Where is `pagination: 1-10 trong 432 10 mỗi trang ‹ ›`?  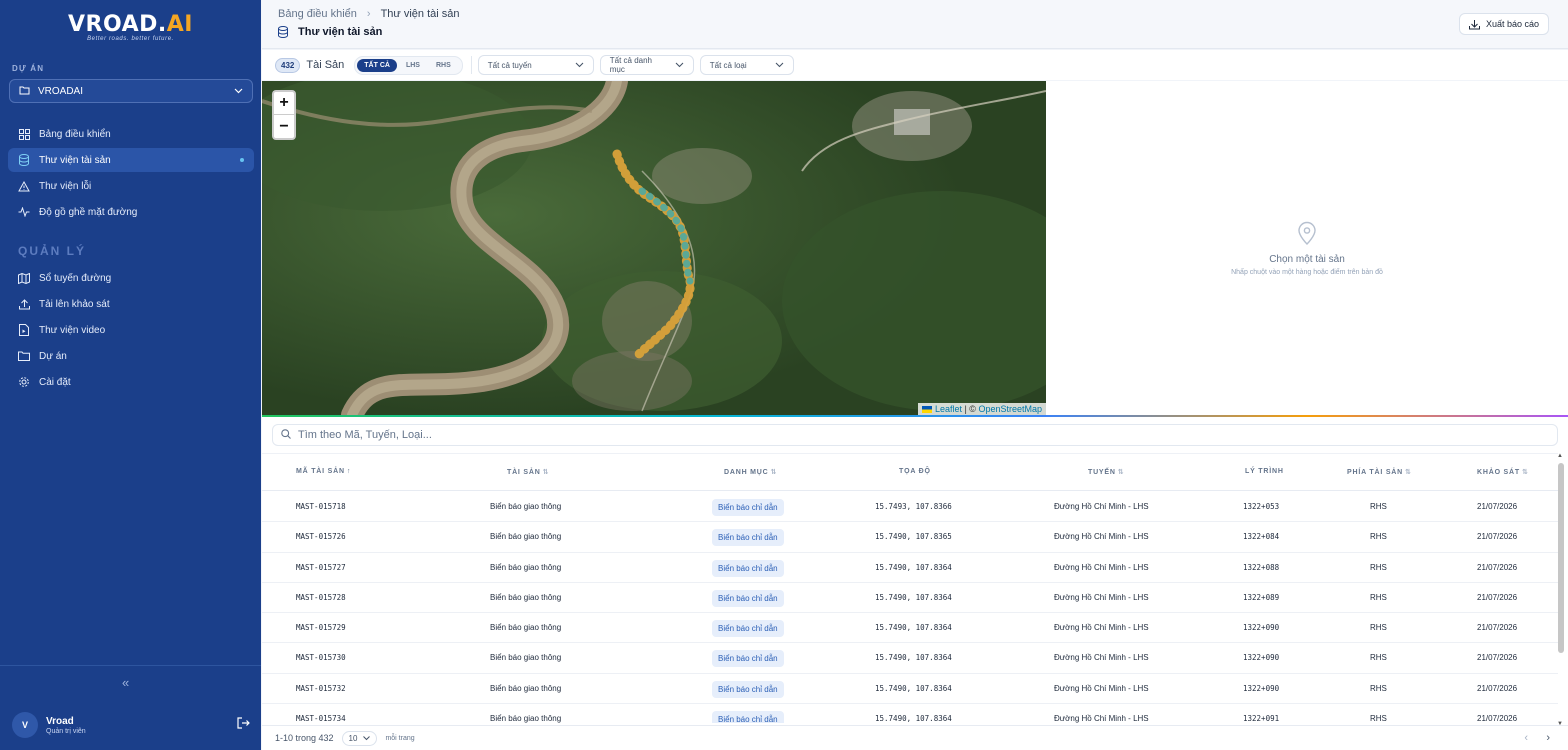 pagination: 1-10 trong 432 10 mỗi trang ‹ › is located at coordinates (915, 737).